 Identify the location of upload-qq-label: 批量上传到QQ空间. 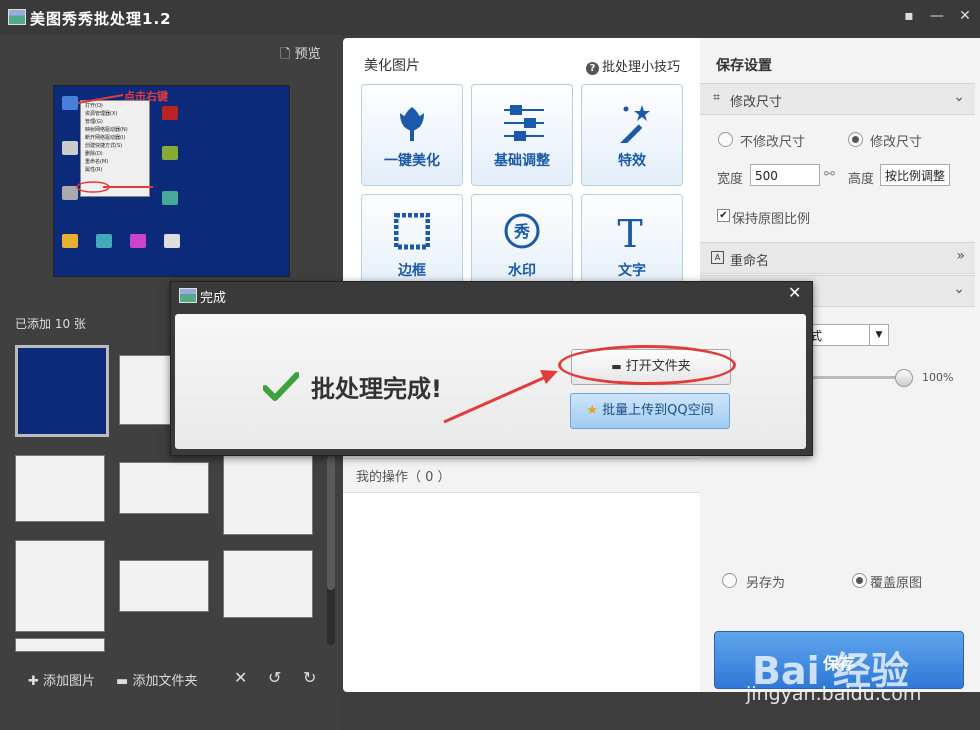
(658, 410).